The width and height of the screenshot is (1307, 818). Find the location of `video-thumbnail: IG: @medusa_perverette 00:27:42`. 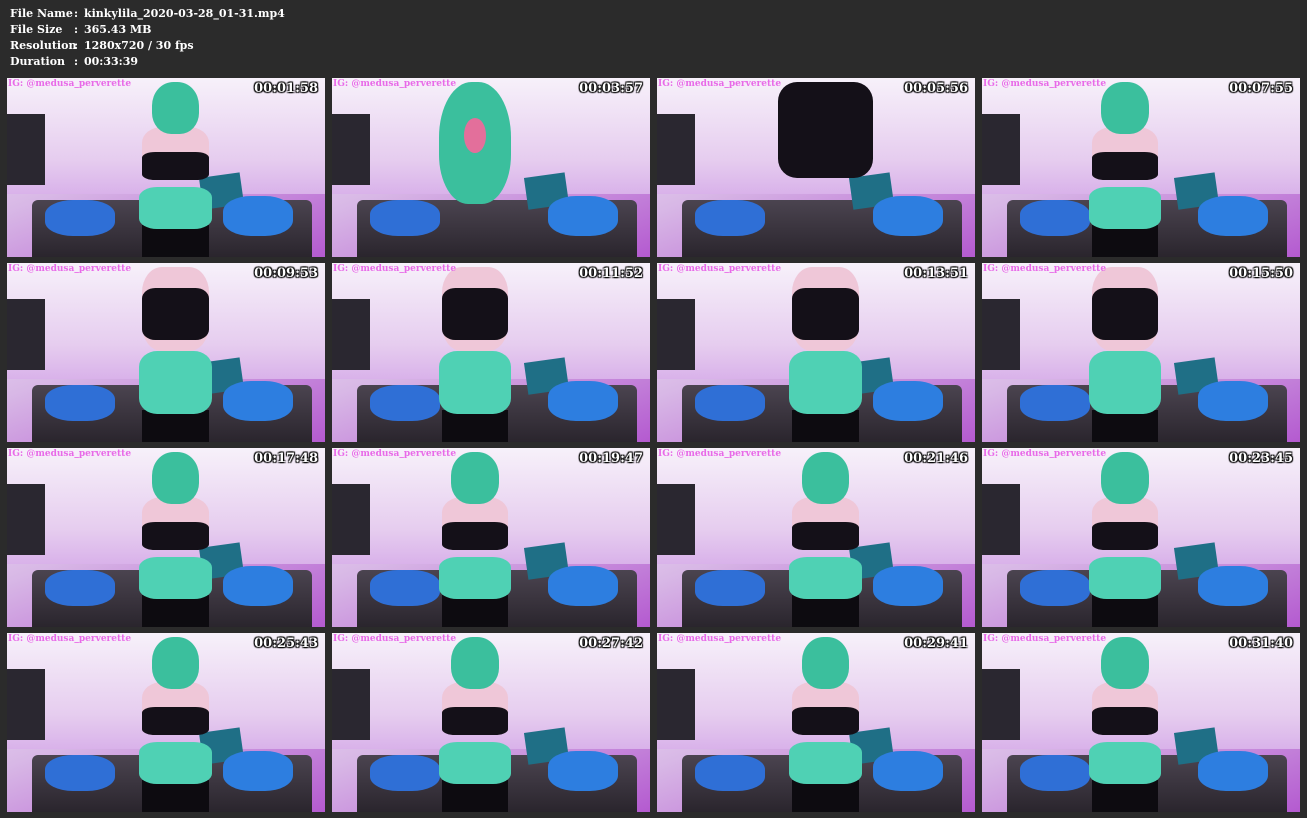

video-thumbnail: IG: @medusa_perverette 00:27:42 is located at coordinates (491, 722).